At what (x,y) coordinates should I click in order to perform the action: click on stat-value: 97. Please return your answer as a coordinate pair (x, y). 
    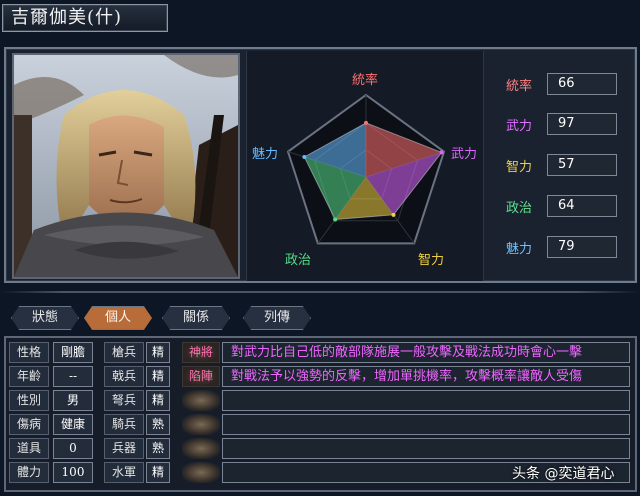
    Looking at the image, I should click on (582, 124).